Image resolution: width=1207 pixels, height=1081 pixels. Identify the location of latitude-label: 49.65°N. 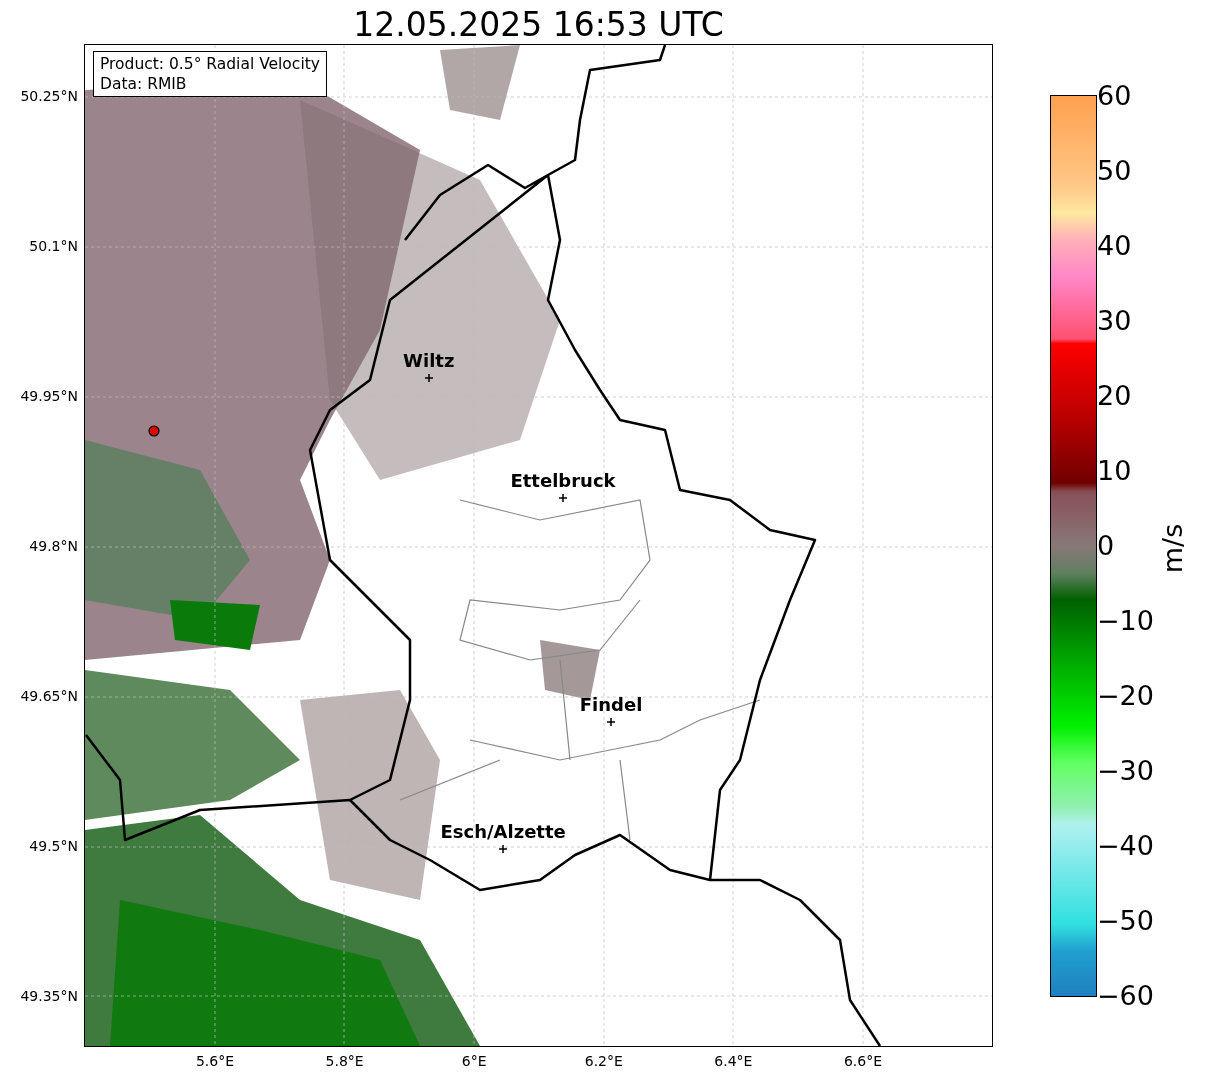
(49, 696).